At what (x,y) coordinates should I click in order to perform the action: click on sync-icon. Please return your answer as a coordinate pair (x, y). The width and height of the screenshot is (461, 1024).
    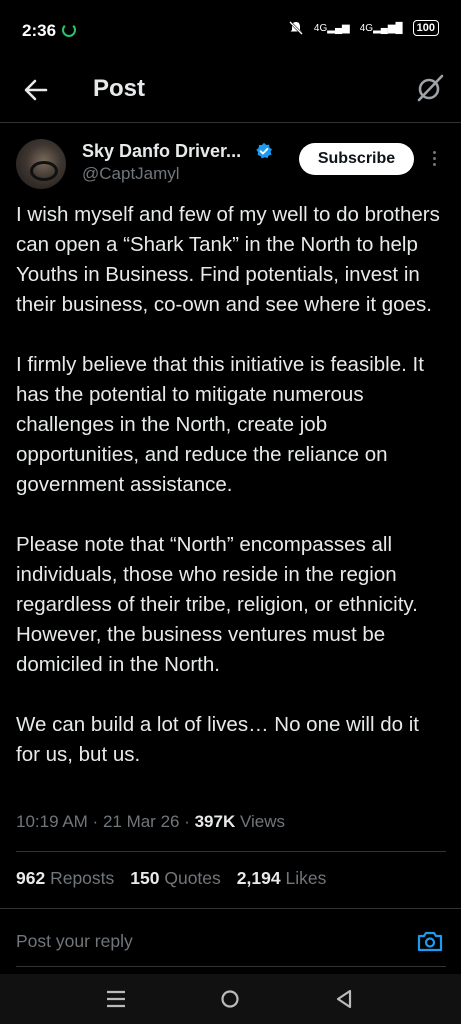
    Looking at the image, I should click on (69, 30).